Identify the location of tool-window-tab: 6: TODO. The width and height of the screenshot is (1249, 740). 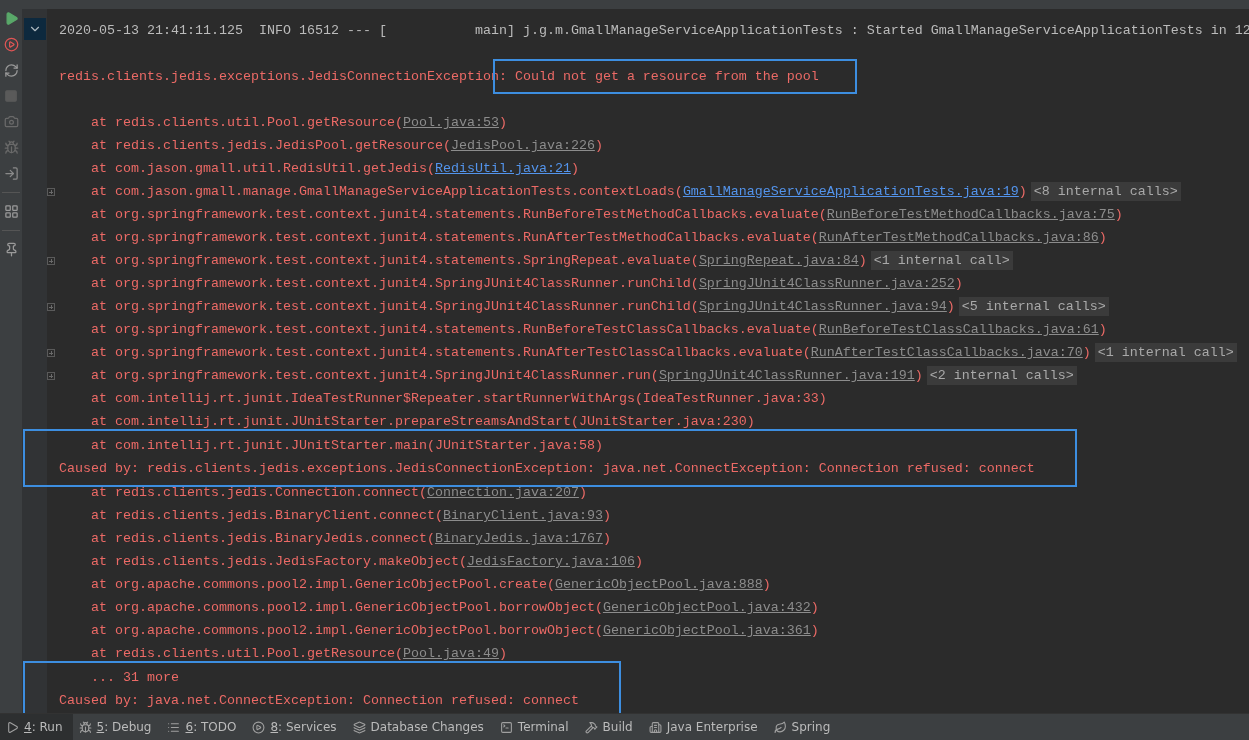
(204, 727).